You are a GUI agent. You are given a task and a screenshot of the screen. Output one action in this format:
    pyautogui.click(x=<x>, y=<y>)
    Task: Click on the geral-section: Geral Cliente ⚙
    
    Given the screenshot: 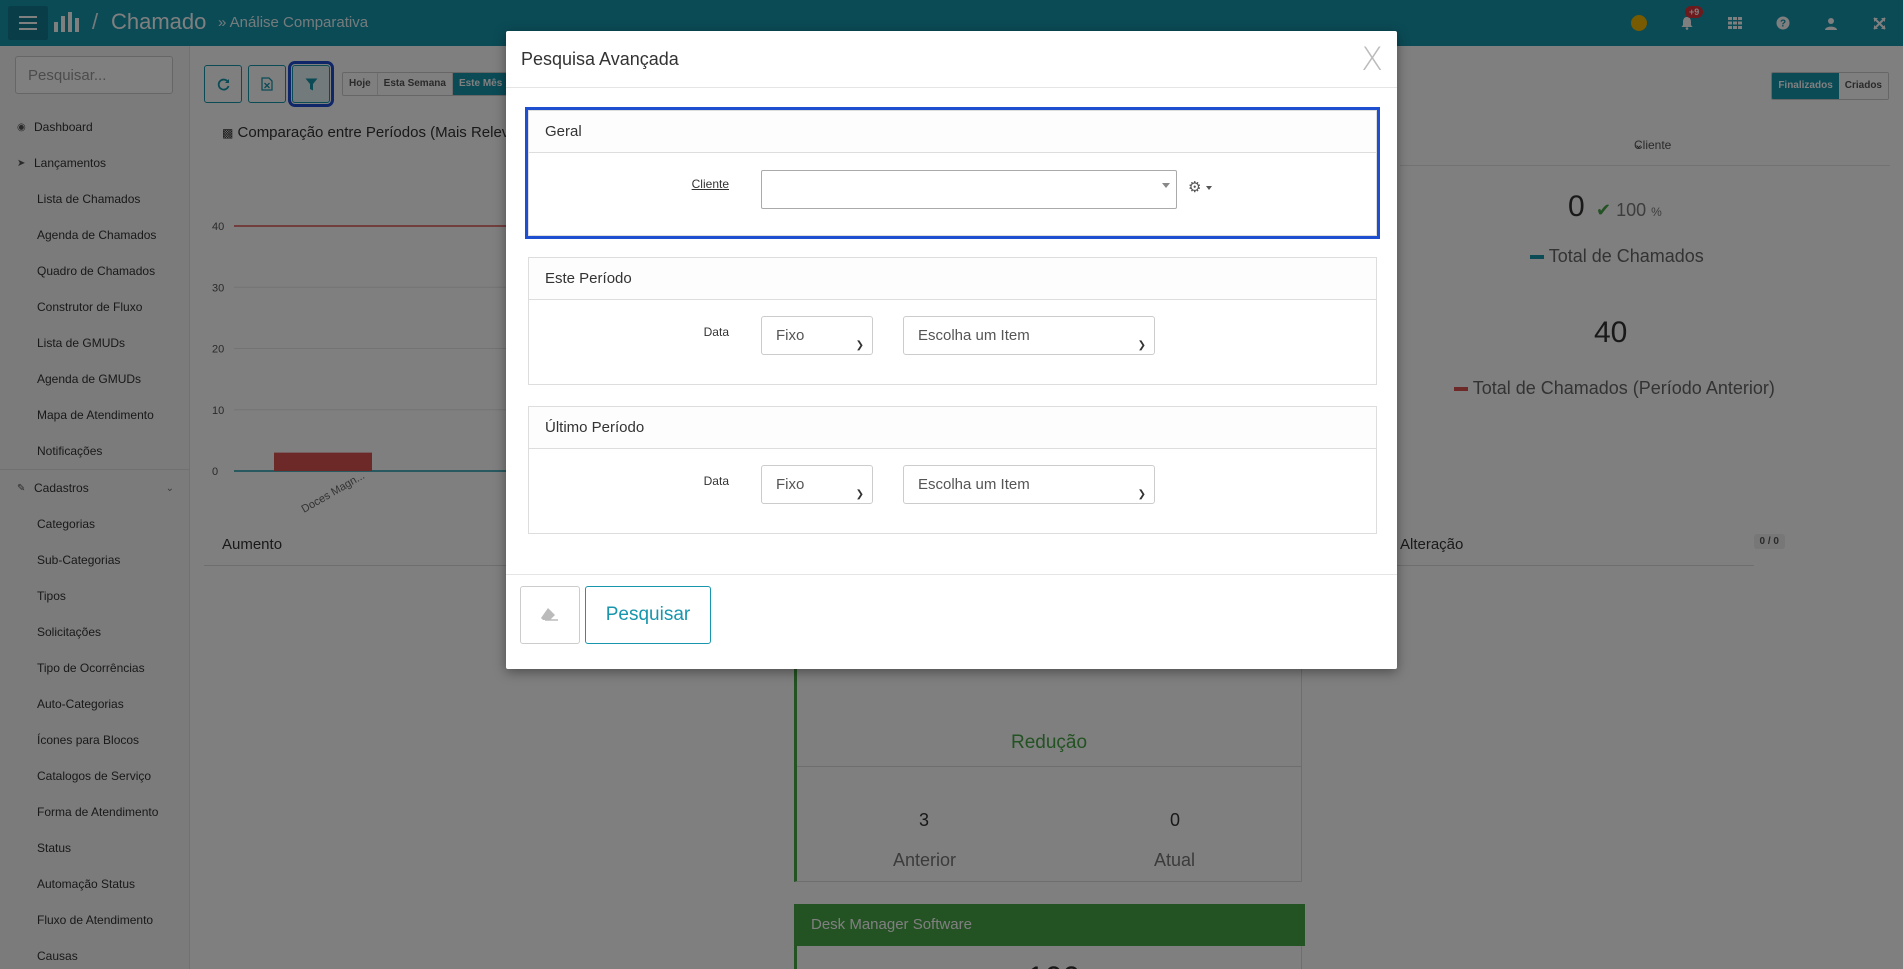 What is the action you would take?
    pyautogui.click(x=952, y=173)
    